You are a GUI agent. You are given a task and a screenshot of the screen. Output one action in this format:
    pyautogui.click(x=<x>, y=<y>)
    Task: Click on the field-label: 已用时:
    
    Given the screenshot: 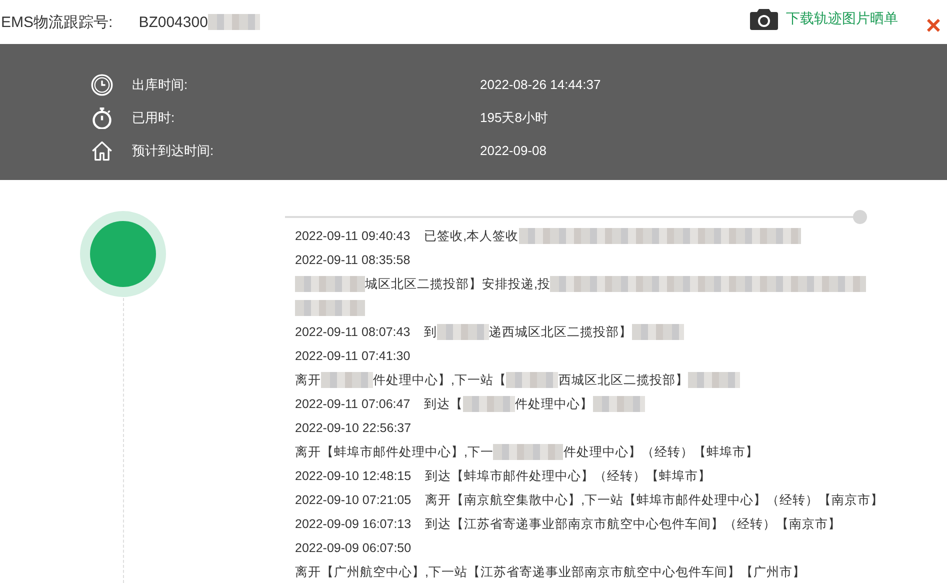 What is the action you would take?
    pyautogui.click(x=154, y=117)
    